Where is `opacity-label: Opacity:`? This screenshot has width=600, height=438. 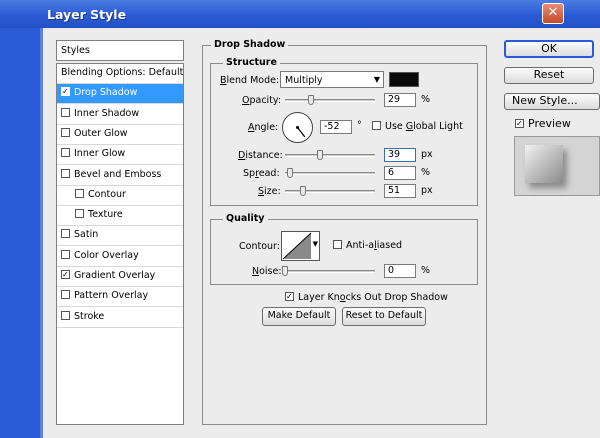 opacity-label: Opacity: is located at coordinates (262, 100).